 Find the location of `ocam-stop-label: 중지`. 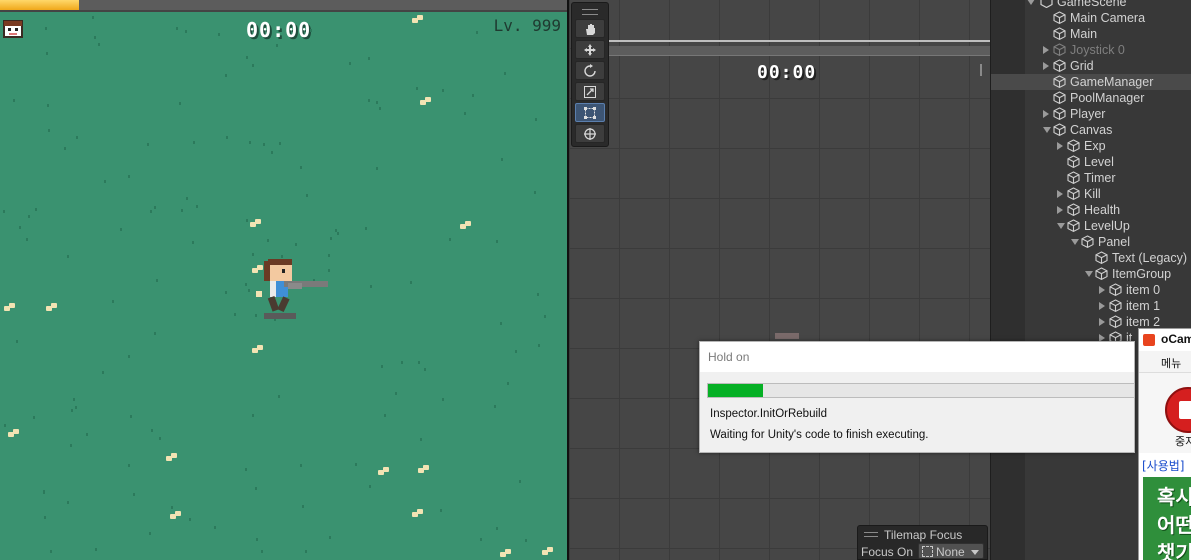

ocam-stop-label: 중지 is located at coordinates (1183, 441).